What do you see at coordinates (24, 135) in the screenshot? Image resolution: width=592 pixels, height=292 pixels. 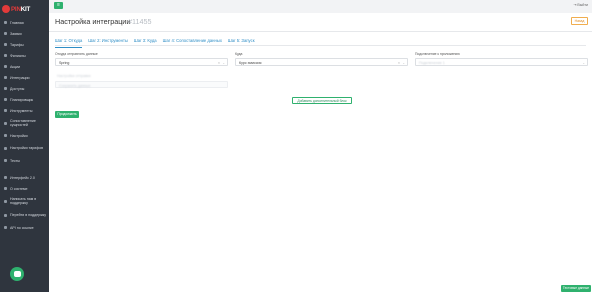 I see `sidebar-item-settings: Настройки` at bounding box center [24, 135].